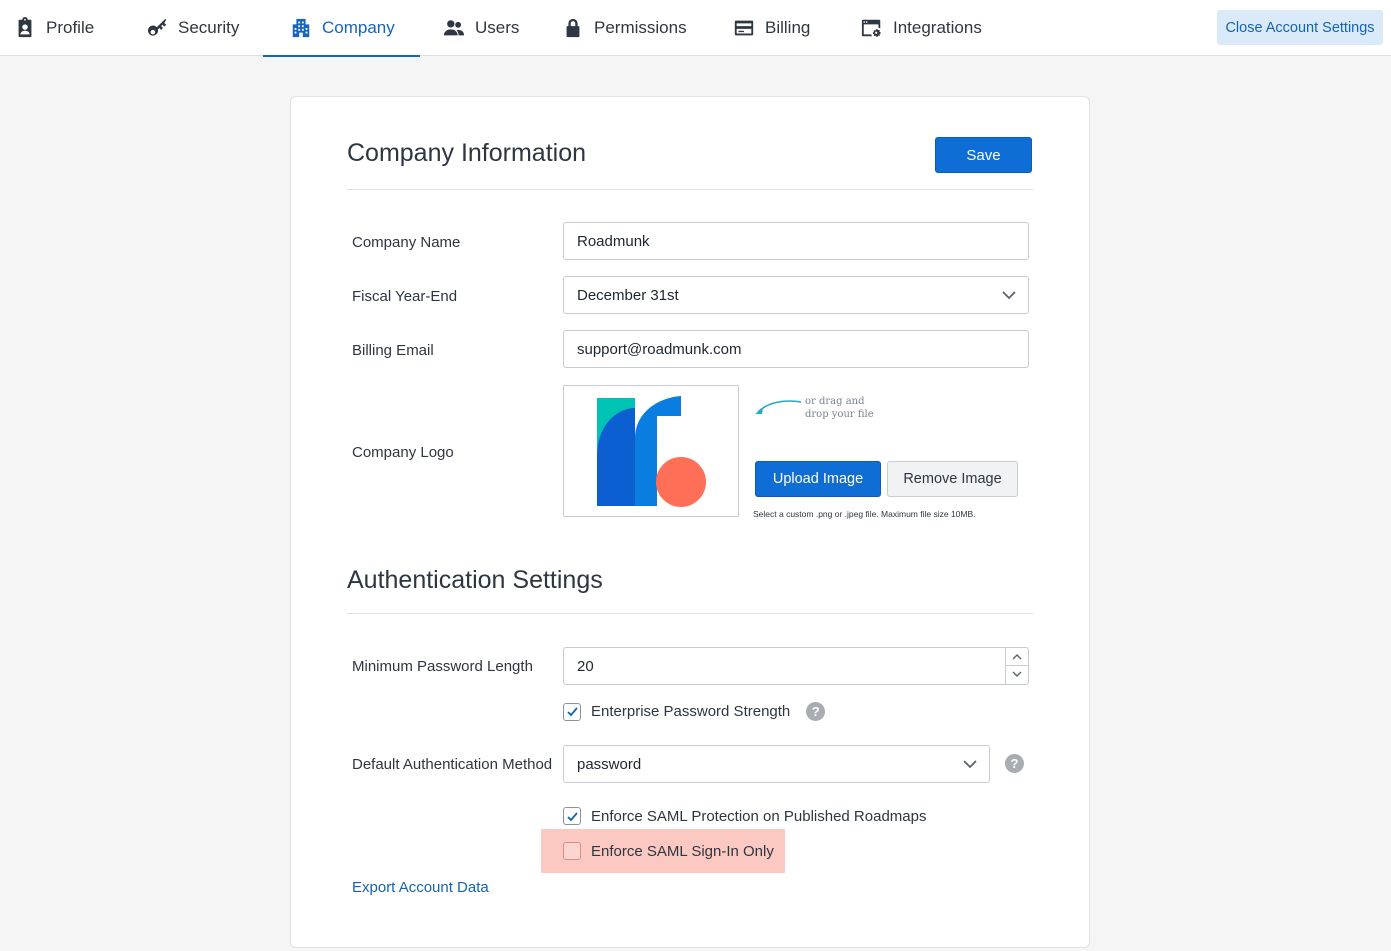 Image resolution: width=1391 pixels, height=951 pixels. I want to click on curved-arrow-icon, so click(778, 407).